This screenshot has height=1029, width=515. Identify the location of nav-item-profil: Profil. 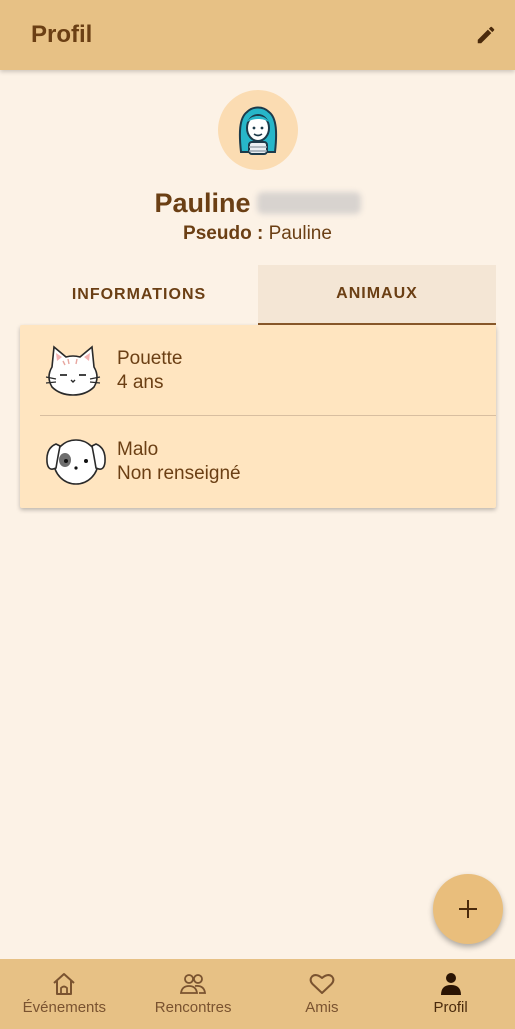
(450, 994).